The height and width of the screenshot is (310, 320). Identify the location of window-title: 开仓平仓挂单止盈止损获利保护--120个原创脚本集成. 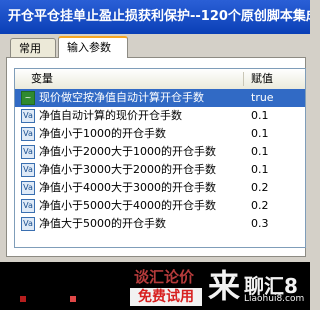
(155, 17).